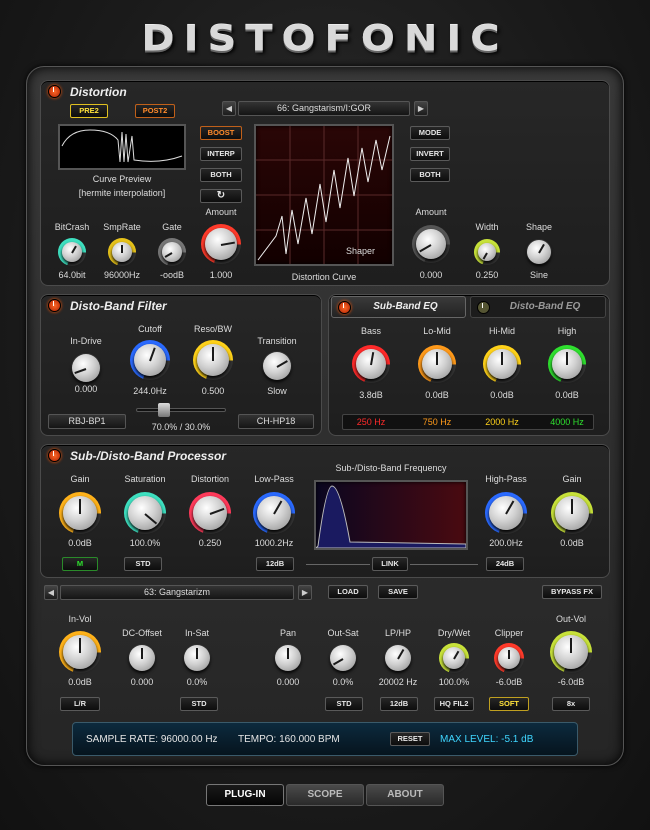 The width and height of the screenshot is (650, 830). I want to click on mono-button: M, so click(80, 564).